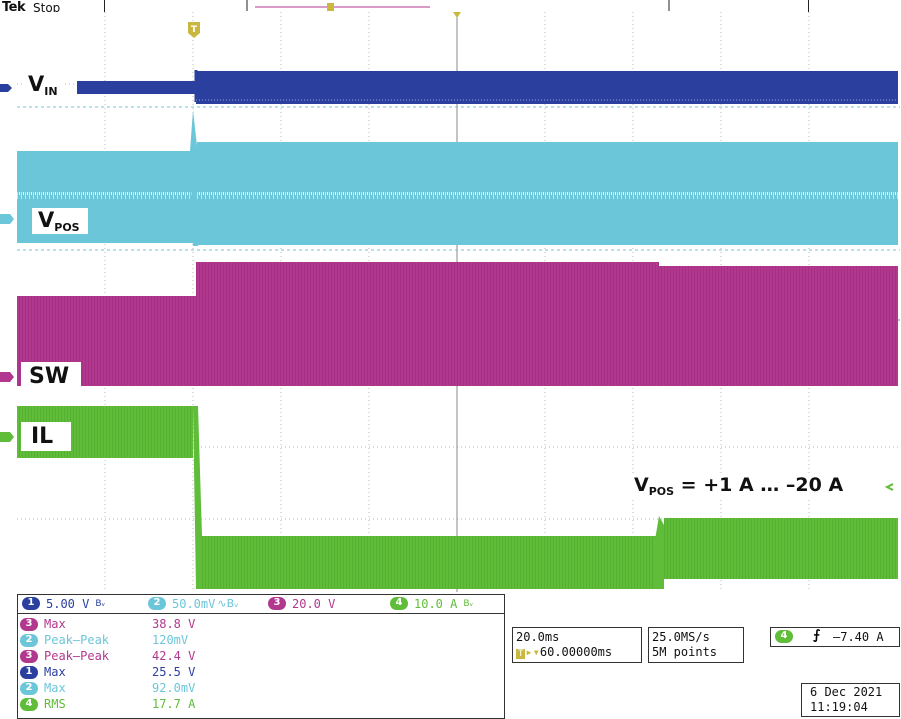 Image resolution: width=901 pixels, height=719 pixels. Describe the element at coordinates (107, 688) in the screenshot. I see `measurement-row: 2 Max 92.0mV` at that location.